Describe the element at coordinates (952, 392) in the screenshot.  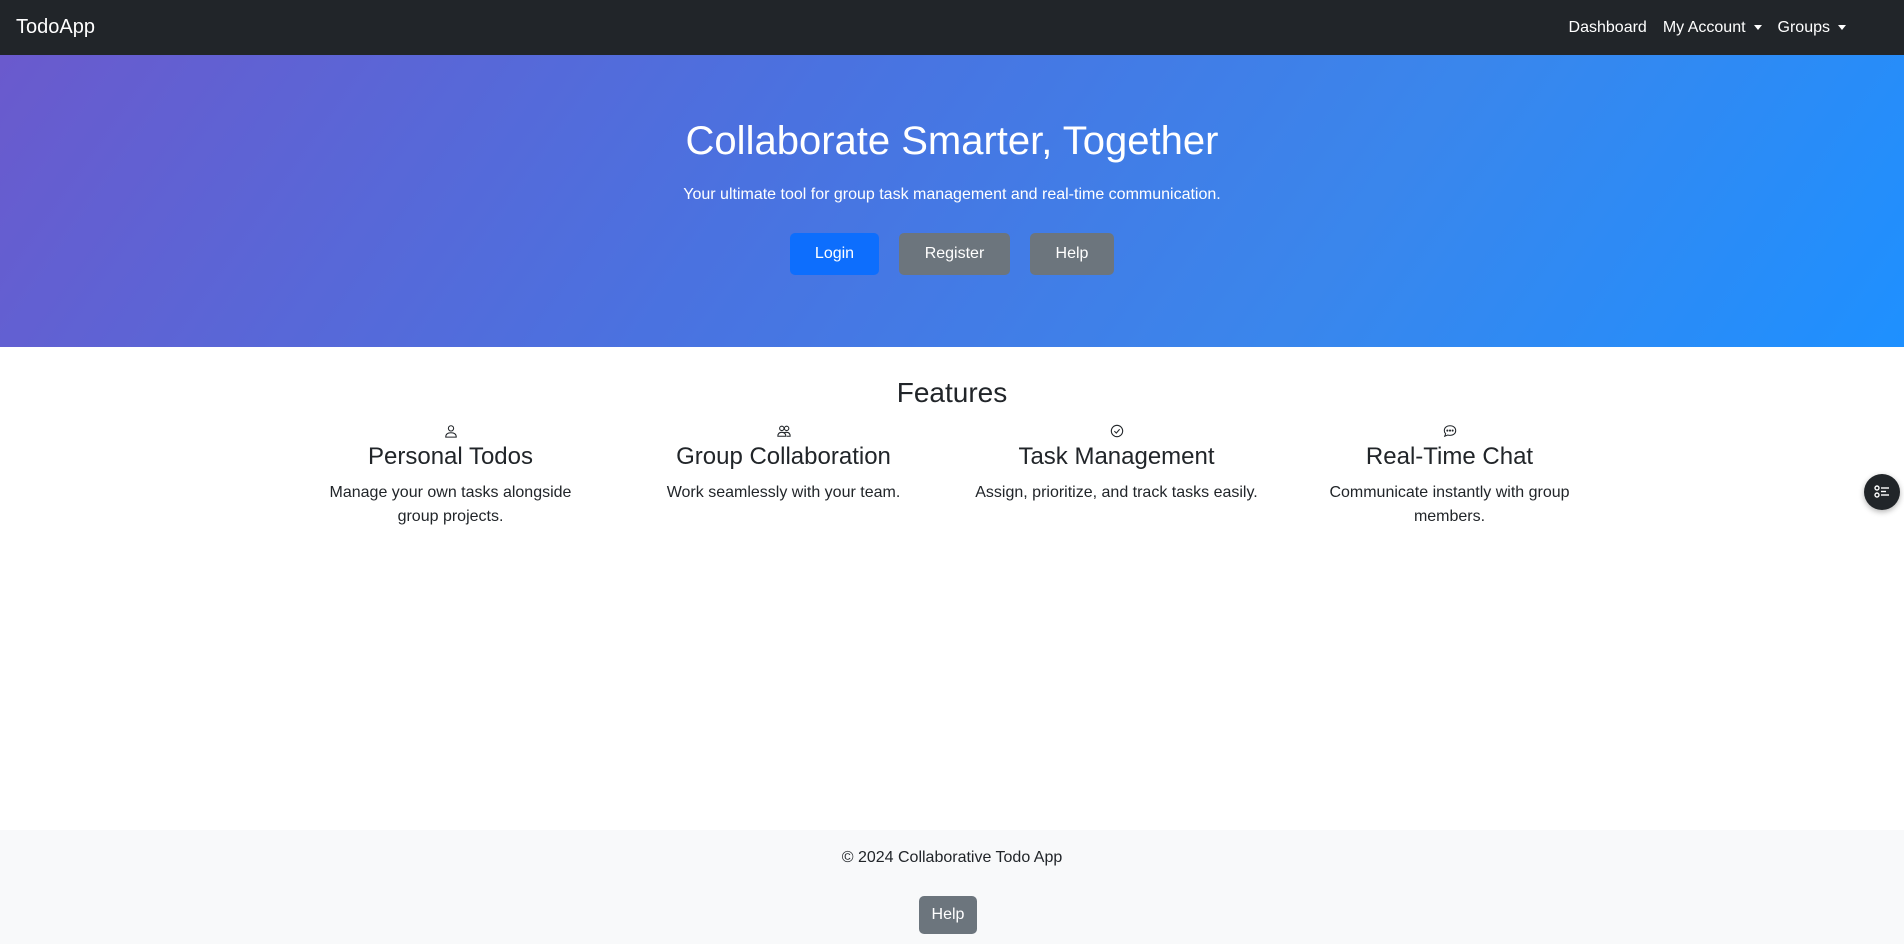
I see `features-heading: Features` at that location.